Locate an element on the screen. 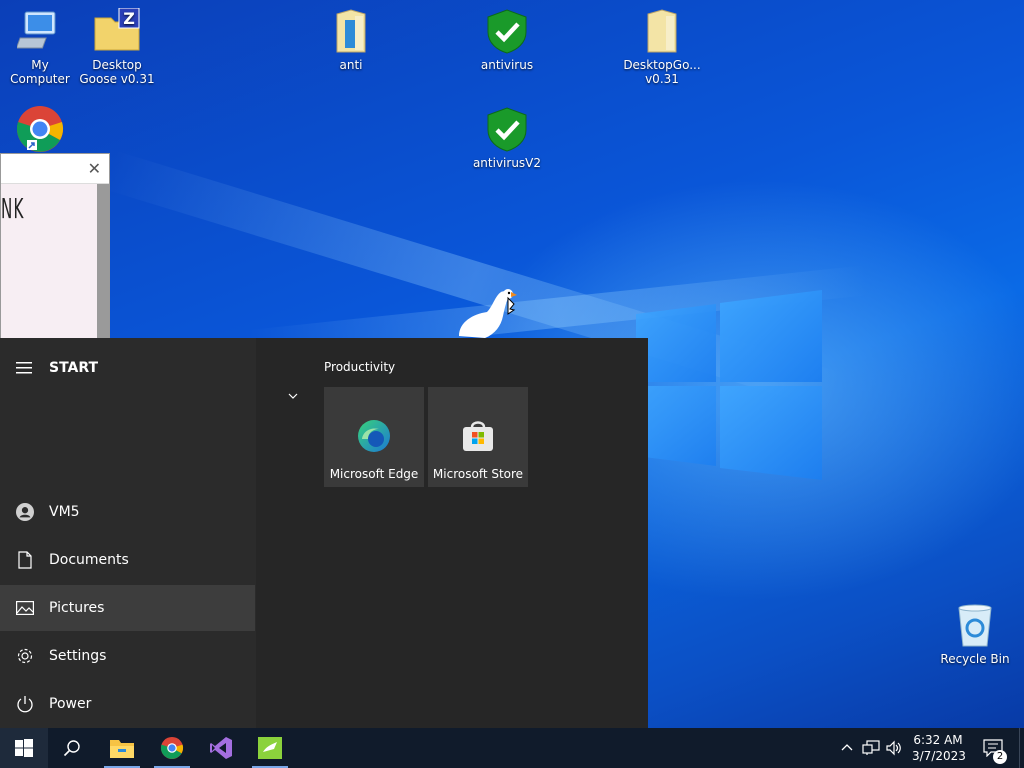 This screenshot has width=1024, height=768. desktop-icon-recycle-bin: Recycle Bin is located at coordinates (975, 634).